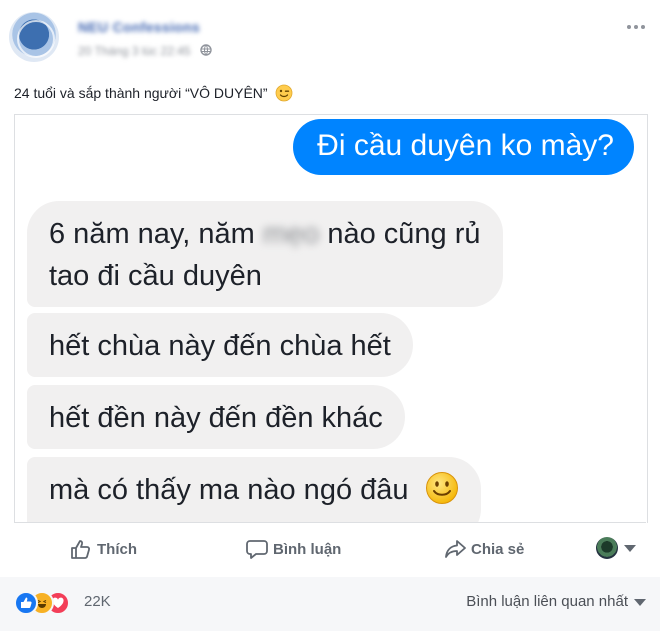 Image resolution: width=660 pixels, height=631 pixels. I want to click on outgoing-message: Đi cầu duyên ko mày?, so click(463, 147).